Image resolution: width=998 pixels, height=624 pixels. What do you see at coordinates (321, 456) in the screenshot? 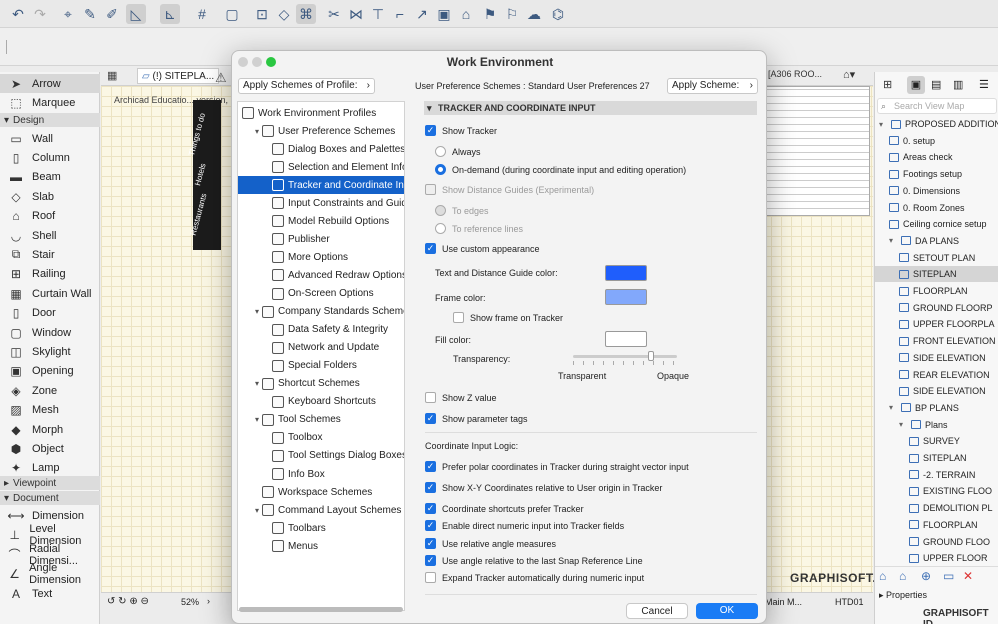
I see `tree-item-tool-settings-dialog-boxes: Tool Settings Dialog Boxes` at bounding box center [321, 456].